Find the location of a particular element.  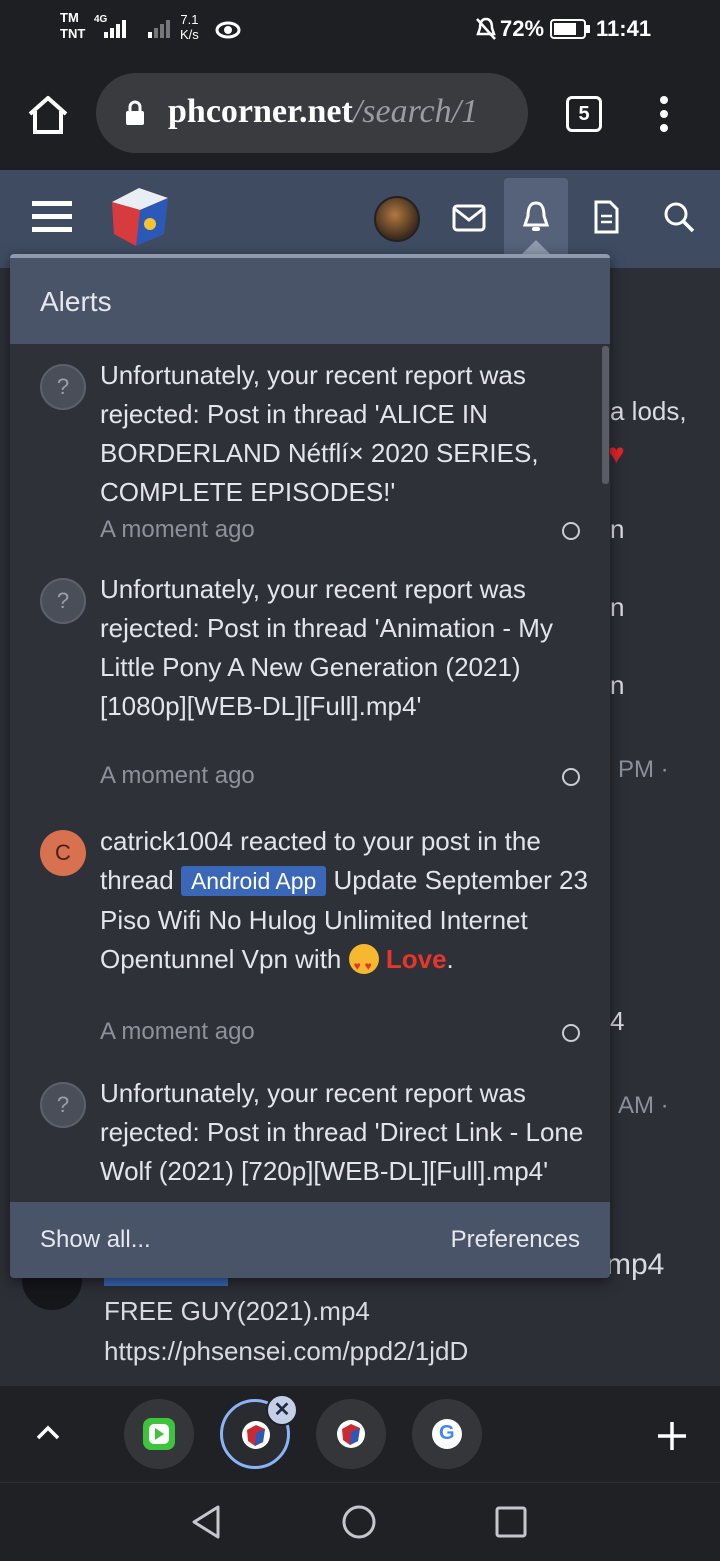

google-g: G is located at coordinates (447, 1433).